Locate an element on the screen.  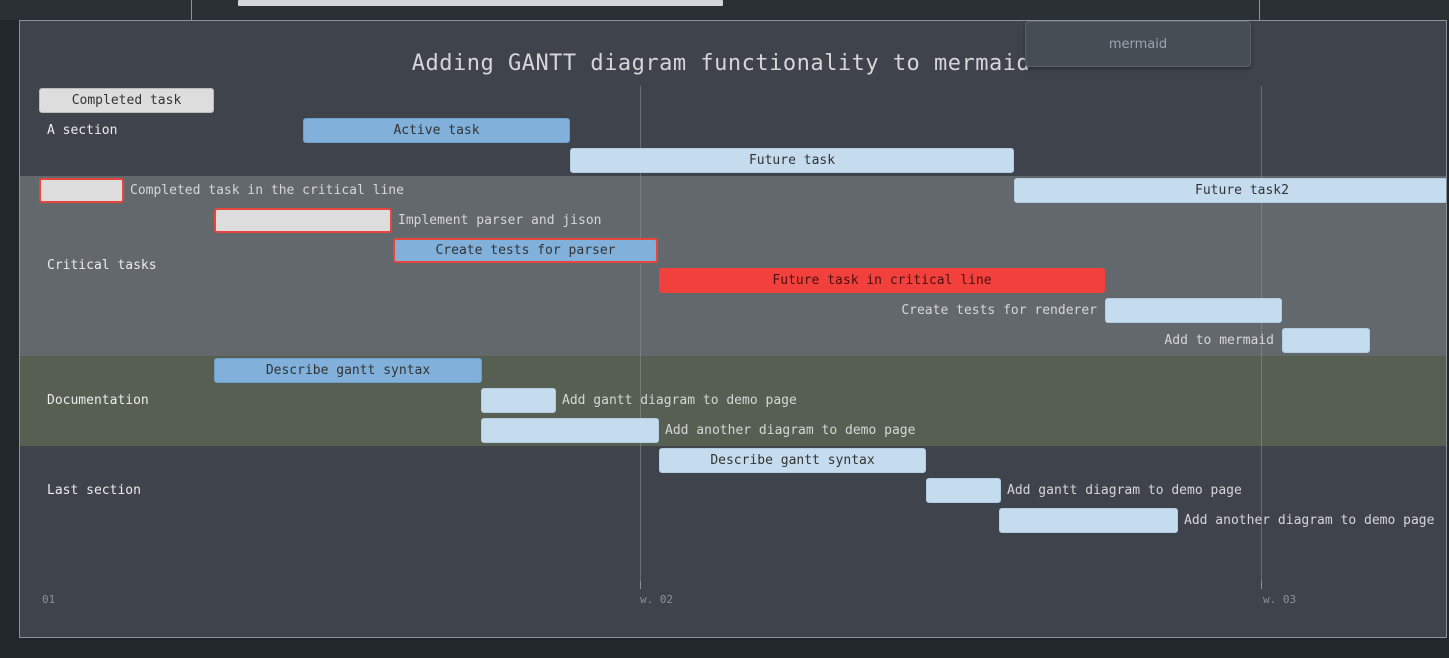
mermaid-badge: mermaid is located at coordinates (1138, 44).